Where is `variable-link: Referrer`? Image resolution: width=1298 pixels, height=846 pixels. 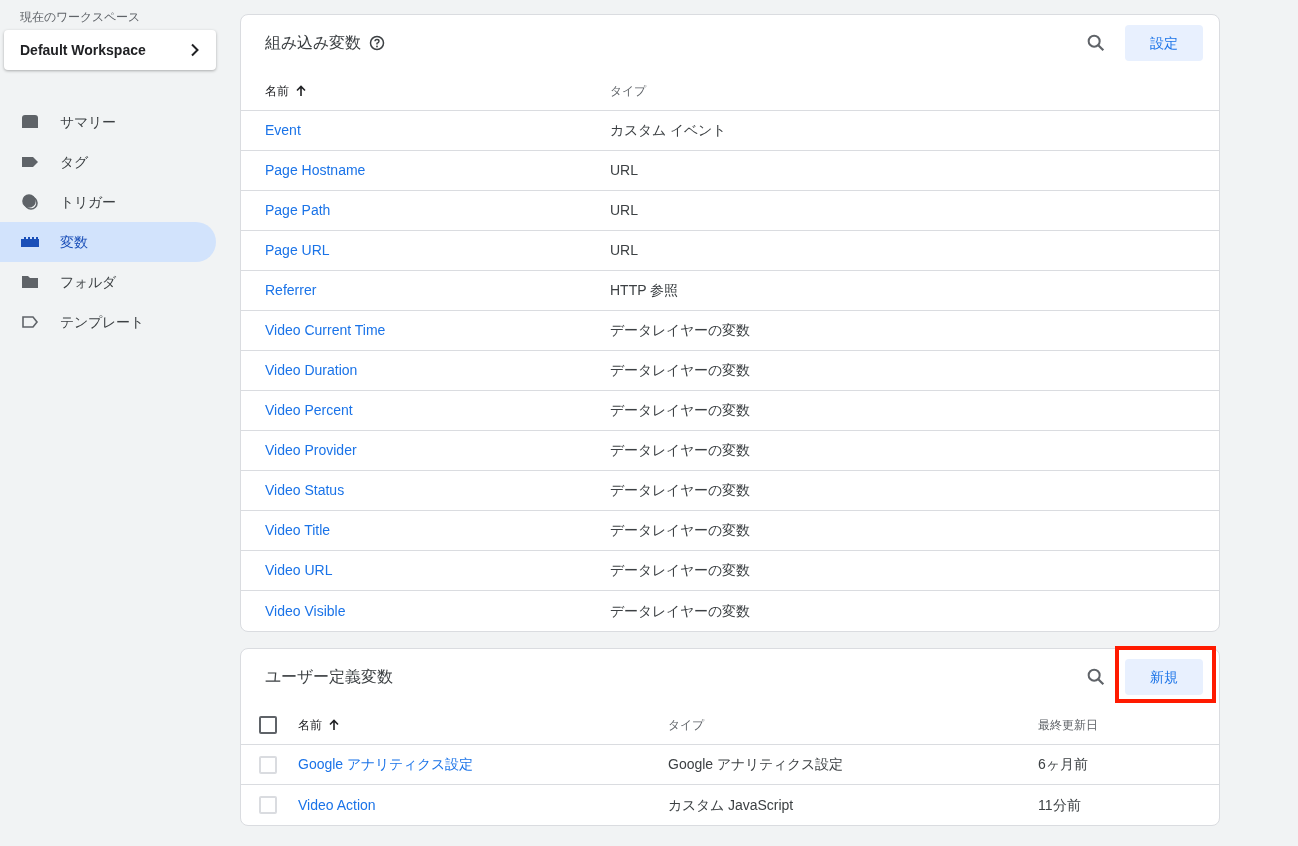
variable-link: Referrer is located at coordinates (291, 290).